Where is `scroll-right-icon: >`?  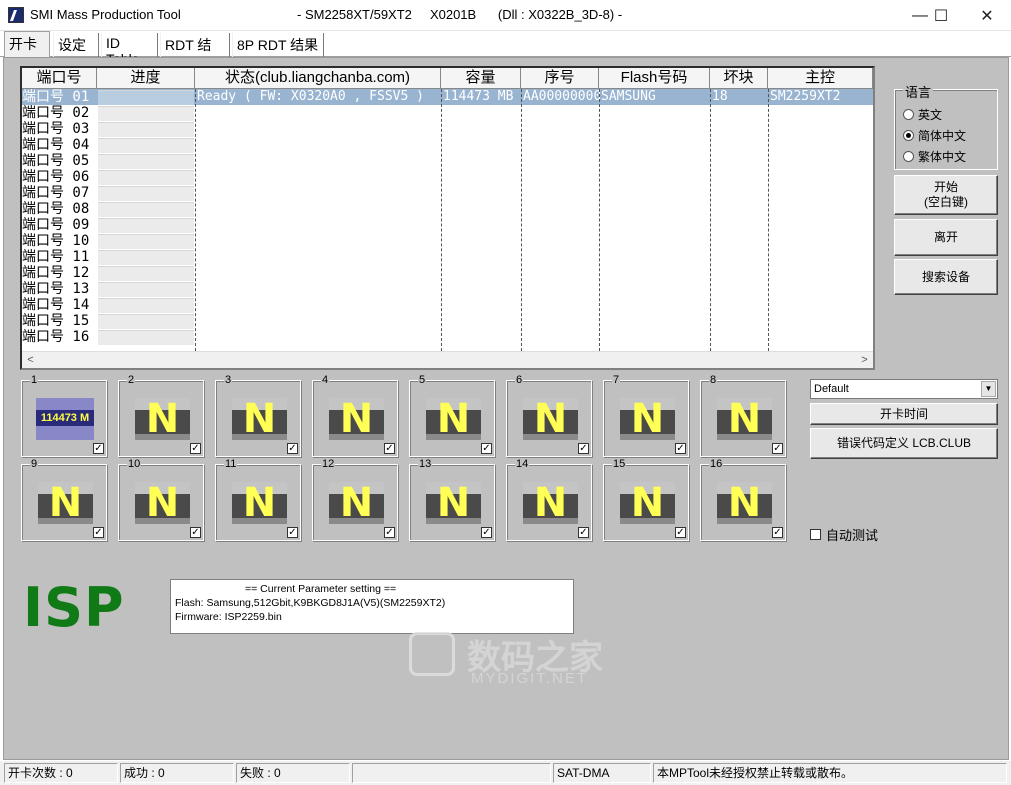
scroll-right-icon: > is located at coordinates (864, 360).